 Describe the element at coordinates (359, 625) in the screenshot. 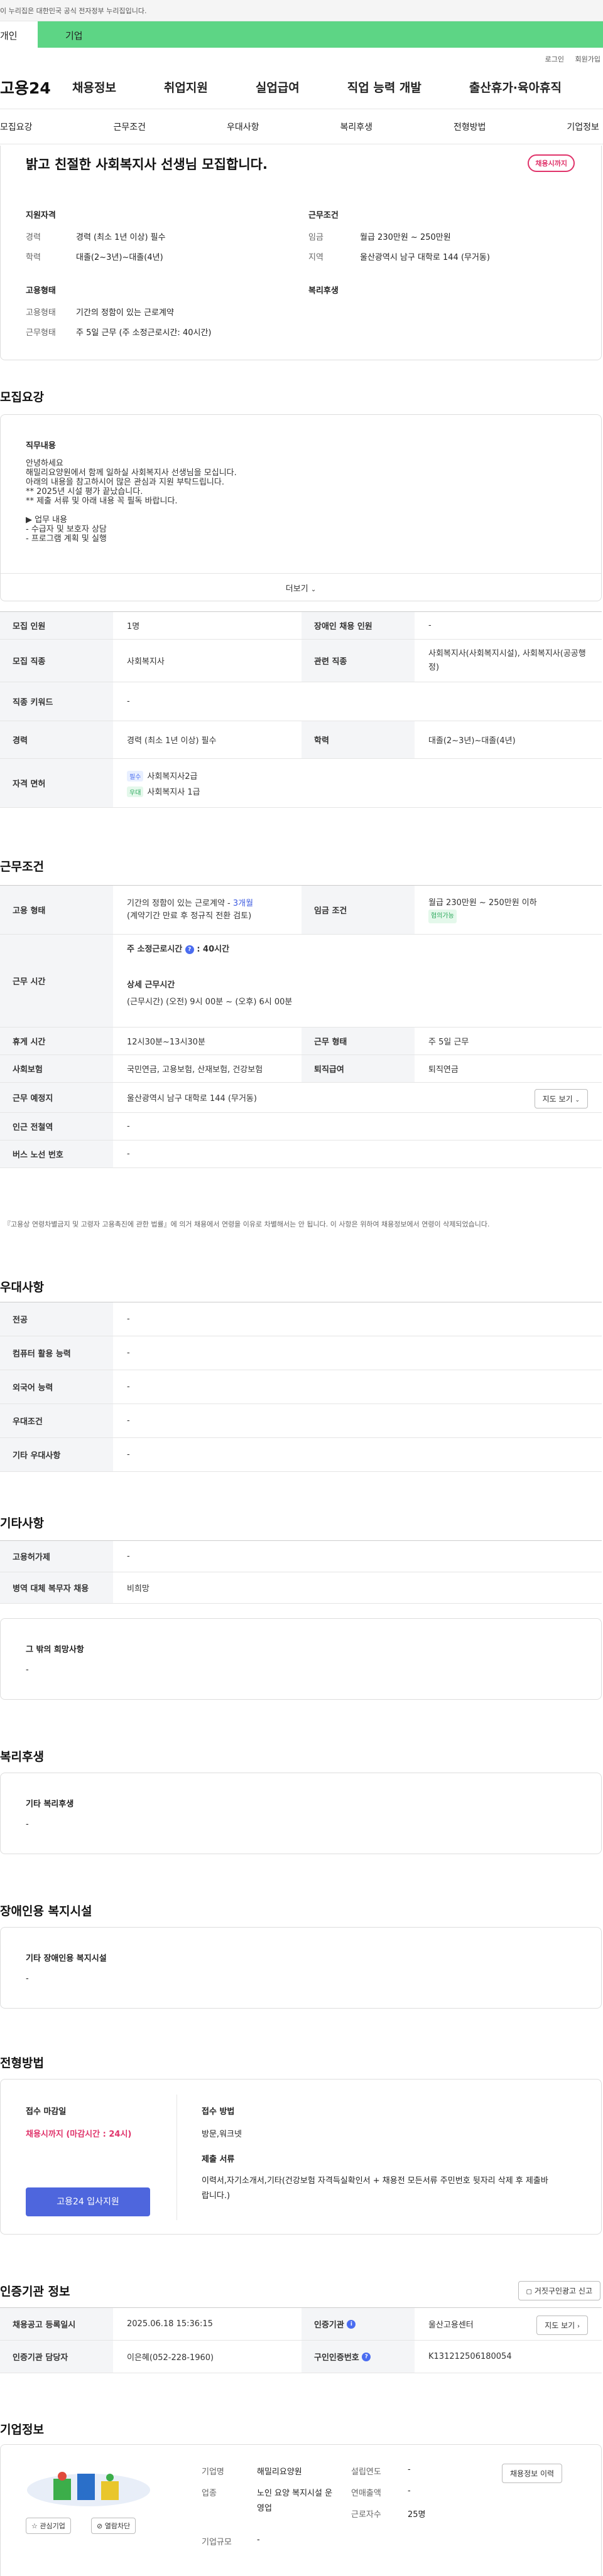

I see `disabled-headcount-label: 장애인 채용 인원` at that location.